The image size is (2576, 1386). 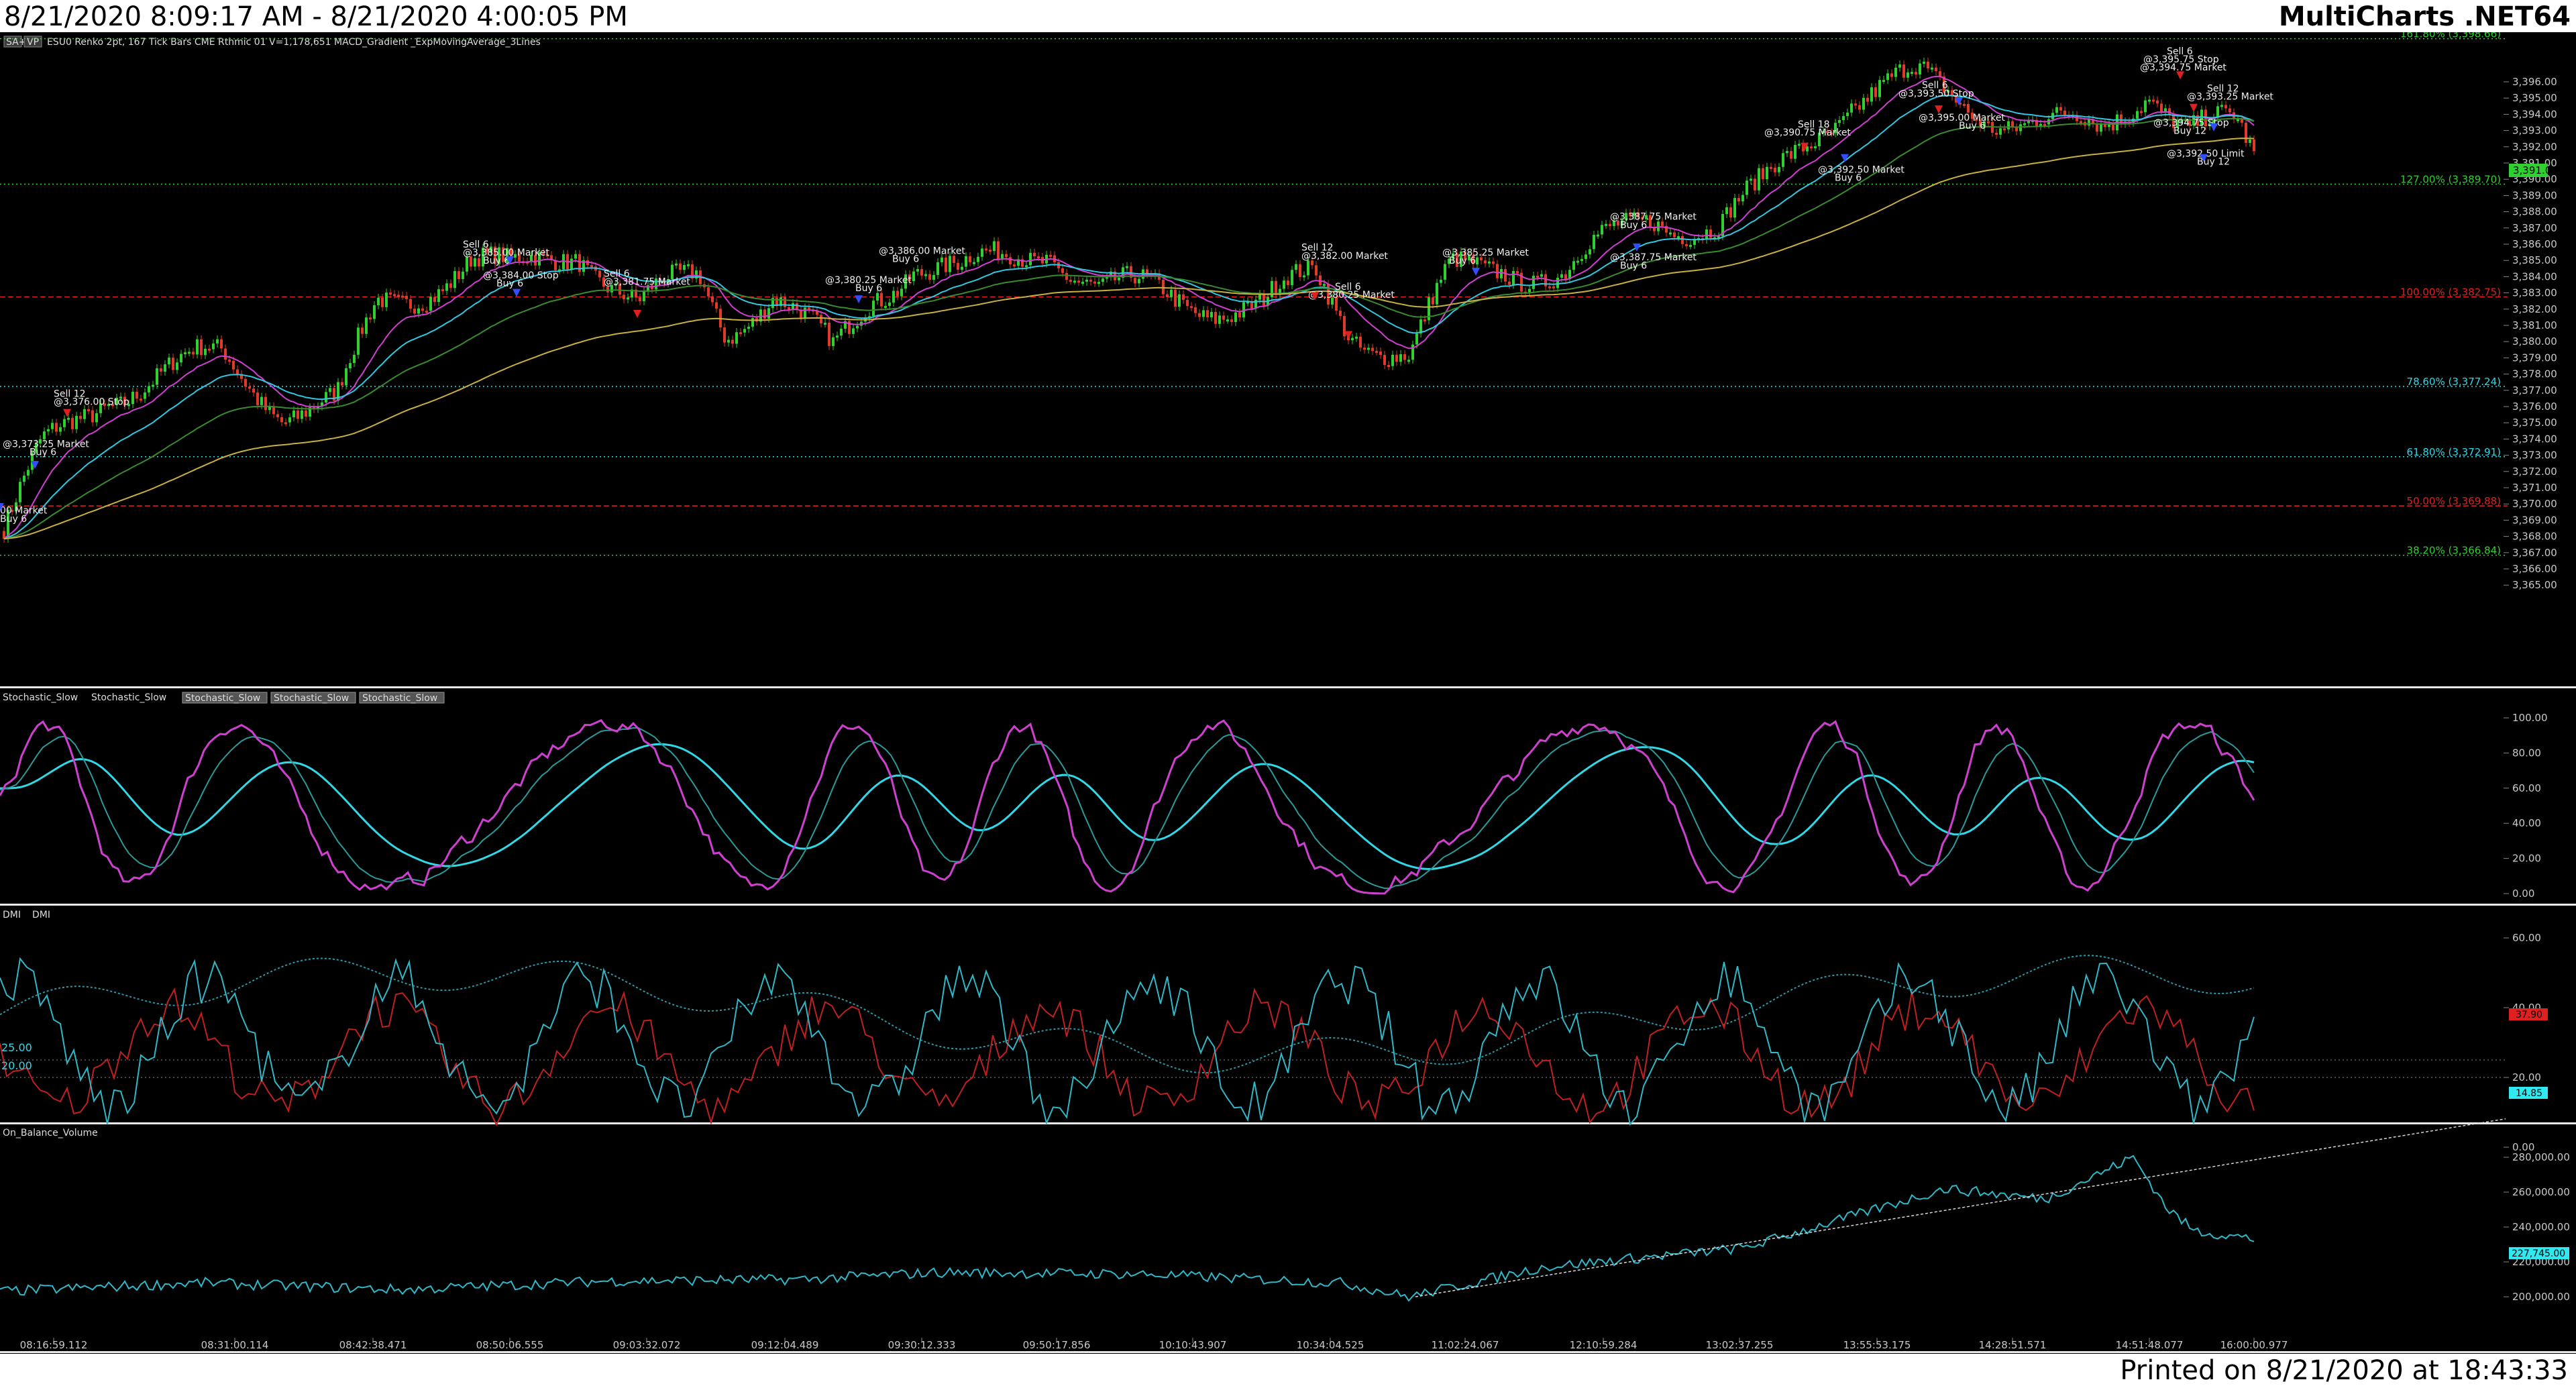 What do you see at coordinates (2530, 718) in the screenshot?
I see `stochastic-tick-label: 100.00` at bounding box center [2530, 718].